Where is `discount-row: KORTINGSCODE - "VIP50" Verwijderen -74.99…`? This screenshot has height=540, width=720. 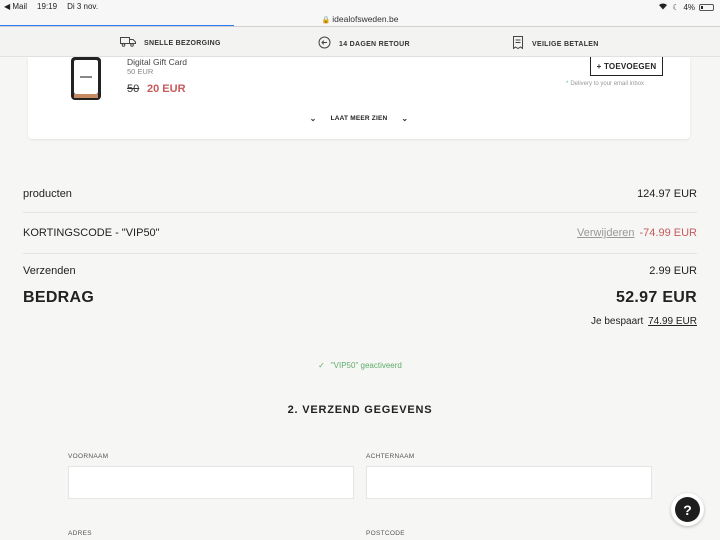 discount-row: KORTINGSCODE - "VIP50" Verwijderen -74.99… is located at coordinates (360, 233).